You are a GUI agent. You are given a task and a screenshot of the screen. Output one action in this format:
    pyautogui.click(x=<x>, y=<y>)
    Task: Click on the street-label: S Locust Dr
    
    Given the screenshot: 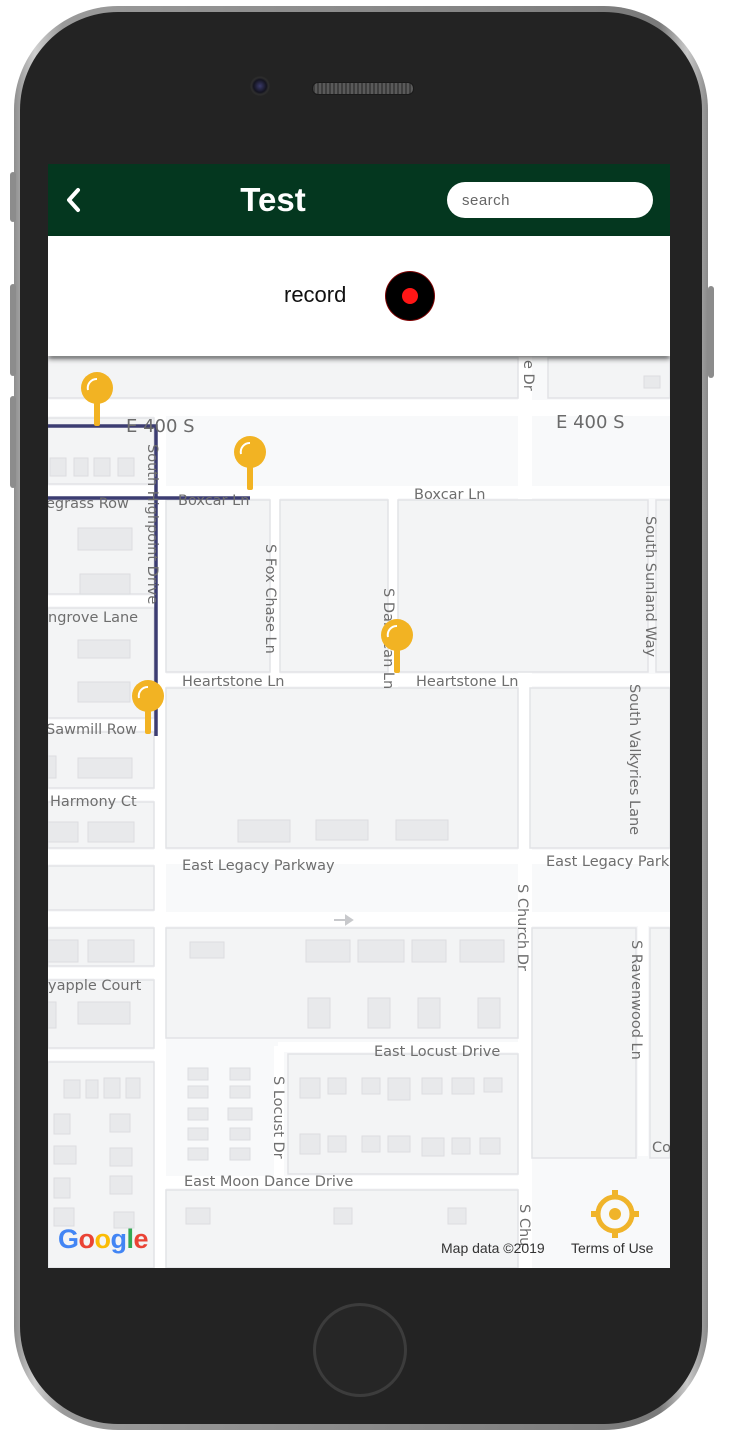 What is the action you would take?
    pyautogui.click(x=278, y=1117)
    